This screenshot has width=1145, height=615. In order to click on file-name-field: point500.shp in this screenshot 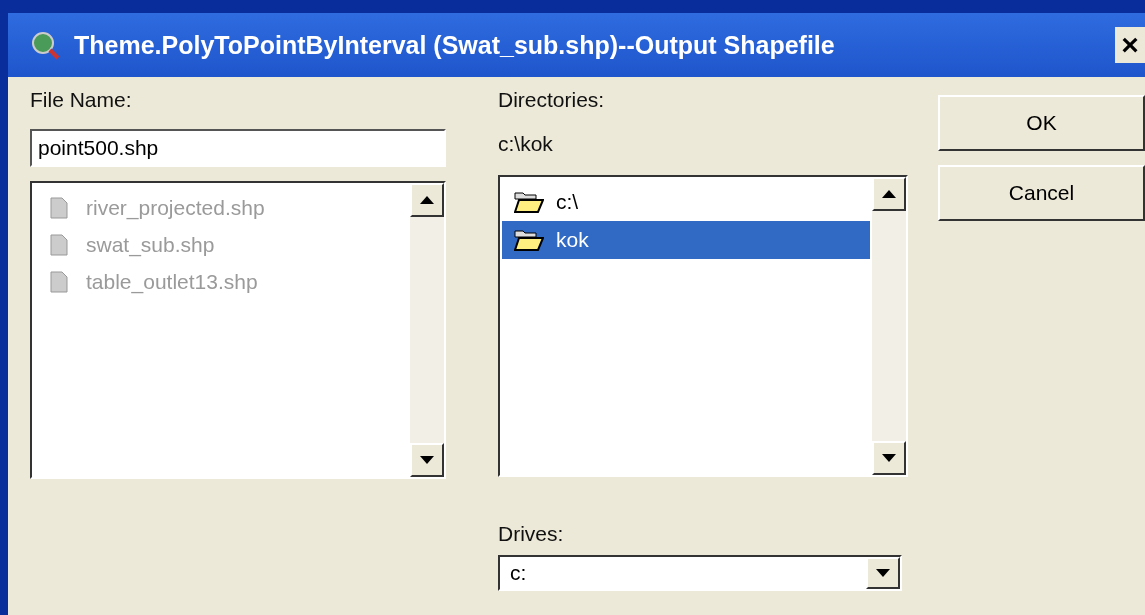, I will do `click(238, 148)`.